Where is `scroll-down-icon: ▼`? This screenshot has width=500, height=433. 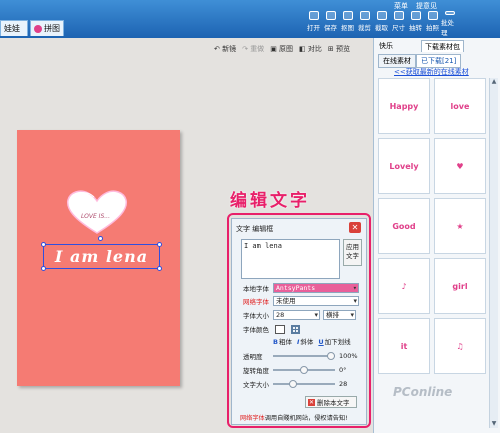 scroll-down-icon: ▼ is located at coordinates (494, 424).